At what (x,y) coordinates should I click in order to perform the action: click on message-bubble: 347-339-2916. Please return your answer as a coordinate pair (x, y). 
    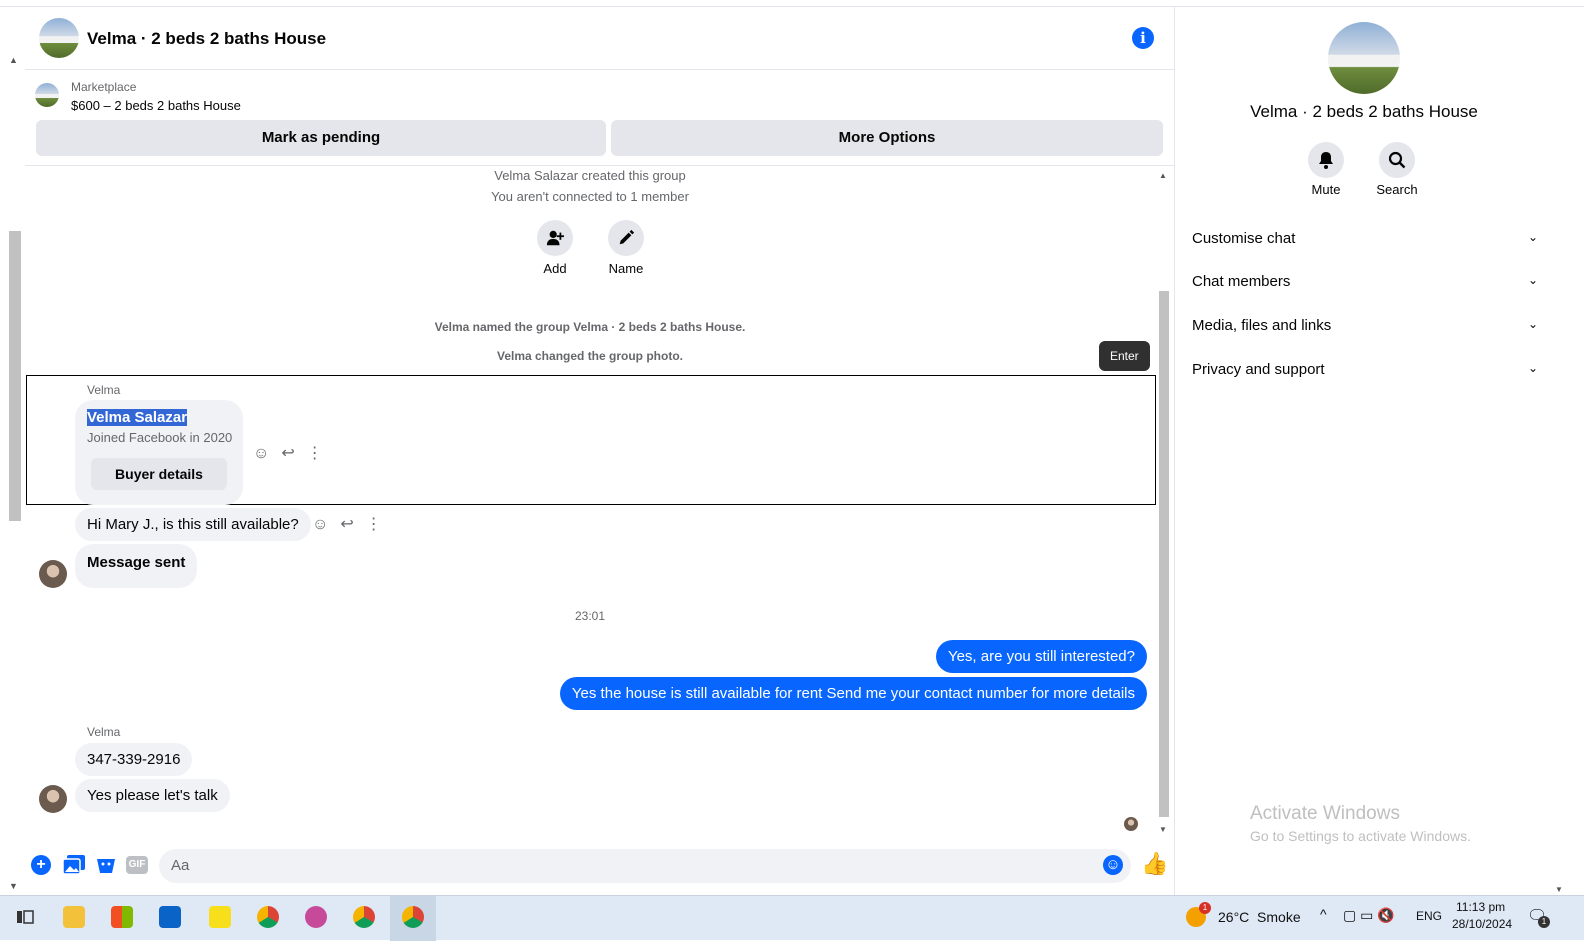
    Looking at the image, I should click on (134, 759).